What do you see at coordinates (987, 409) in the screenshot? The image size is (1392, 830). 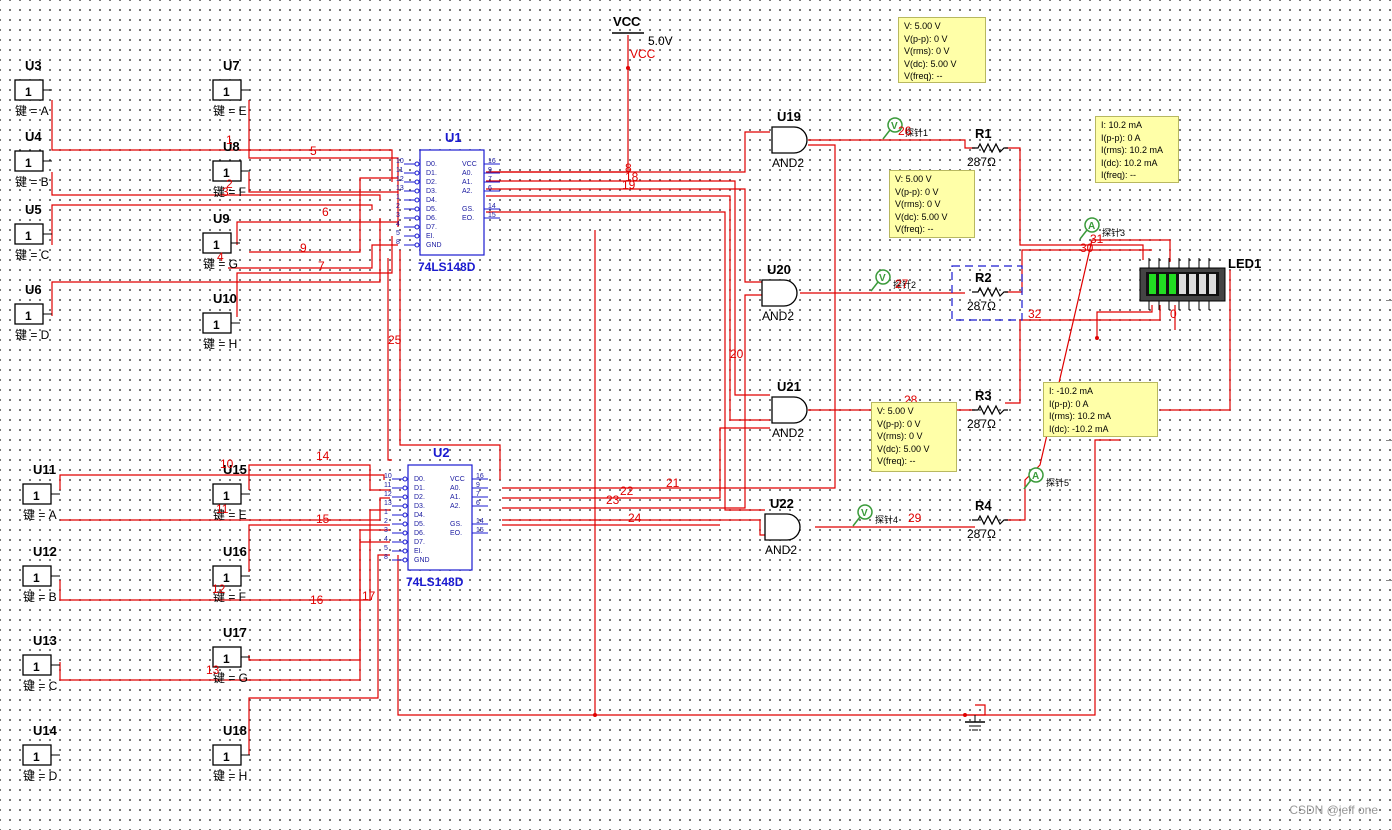 I see `resistor-r3: R3 287Ω` at bounding box center [987, 409].